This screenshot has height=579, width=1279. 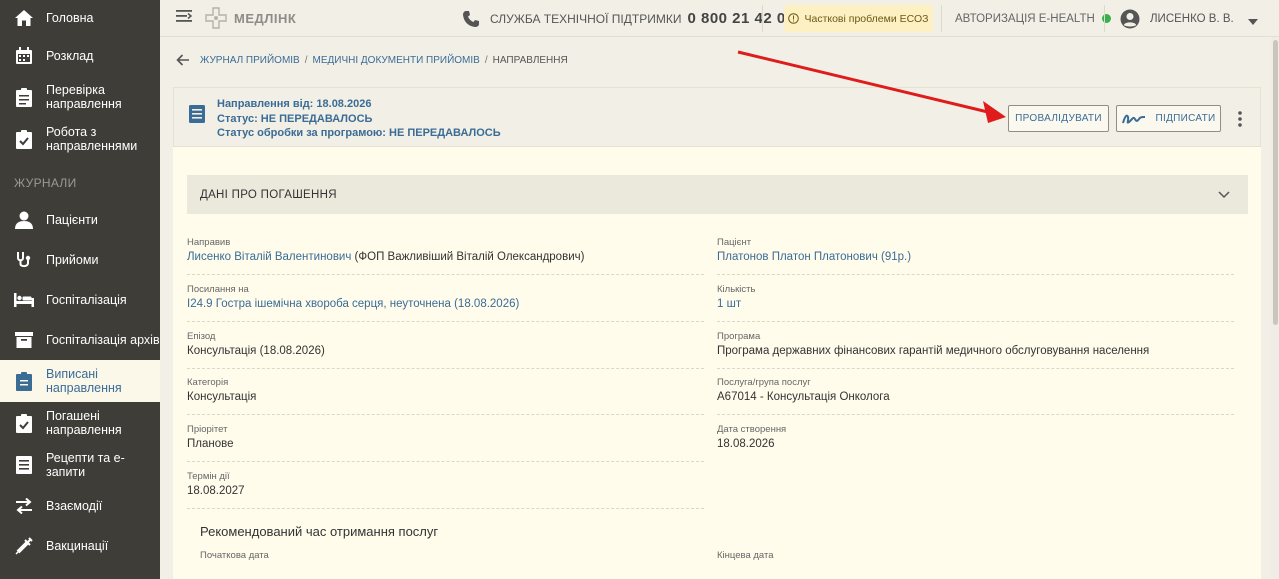 What do you see at coordinates (250, 60) in the screenshot?
I see `breadcrumb-link: ЖУРНАЛ ПРИЙОМІВ` at bounding box center [250, 60].